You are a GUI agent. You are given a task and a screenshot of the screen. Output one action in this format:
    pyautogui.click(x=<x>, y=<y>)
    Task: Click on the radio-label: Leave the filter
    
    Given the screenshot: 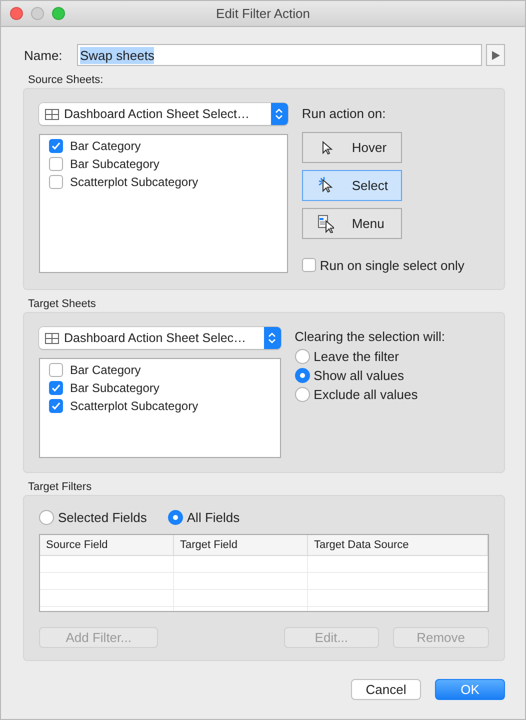 What is the action you would take?
    pyautogui.click(x=356, y=356)
    